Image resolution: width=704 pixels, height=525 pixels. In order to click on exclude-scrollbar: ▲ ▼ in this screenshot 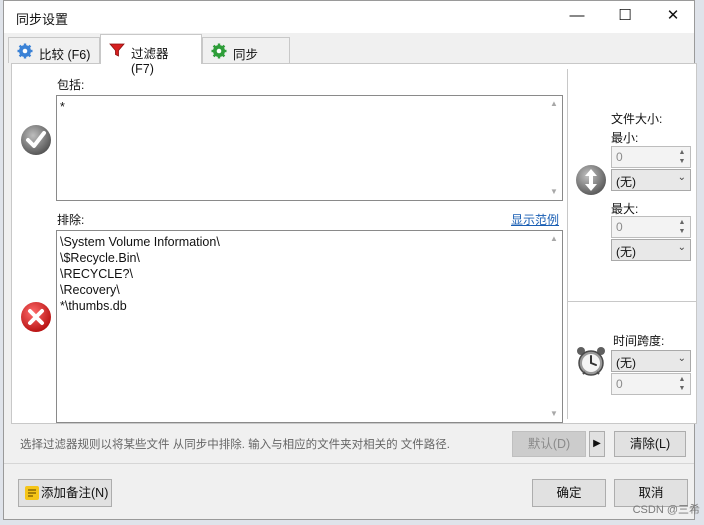, I will do `click(554, 326)`.